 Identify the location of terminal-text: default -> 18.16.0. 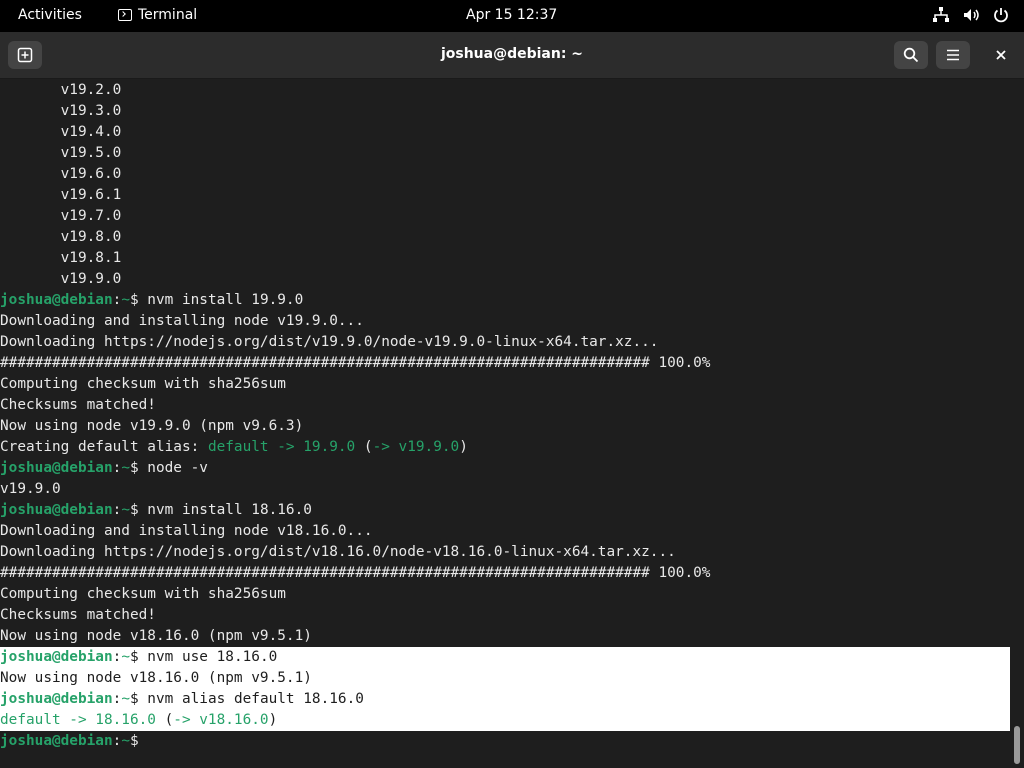
(78, 720).